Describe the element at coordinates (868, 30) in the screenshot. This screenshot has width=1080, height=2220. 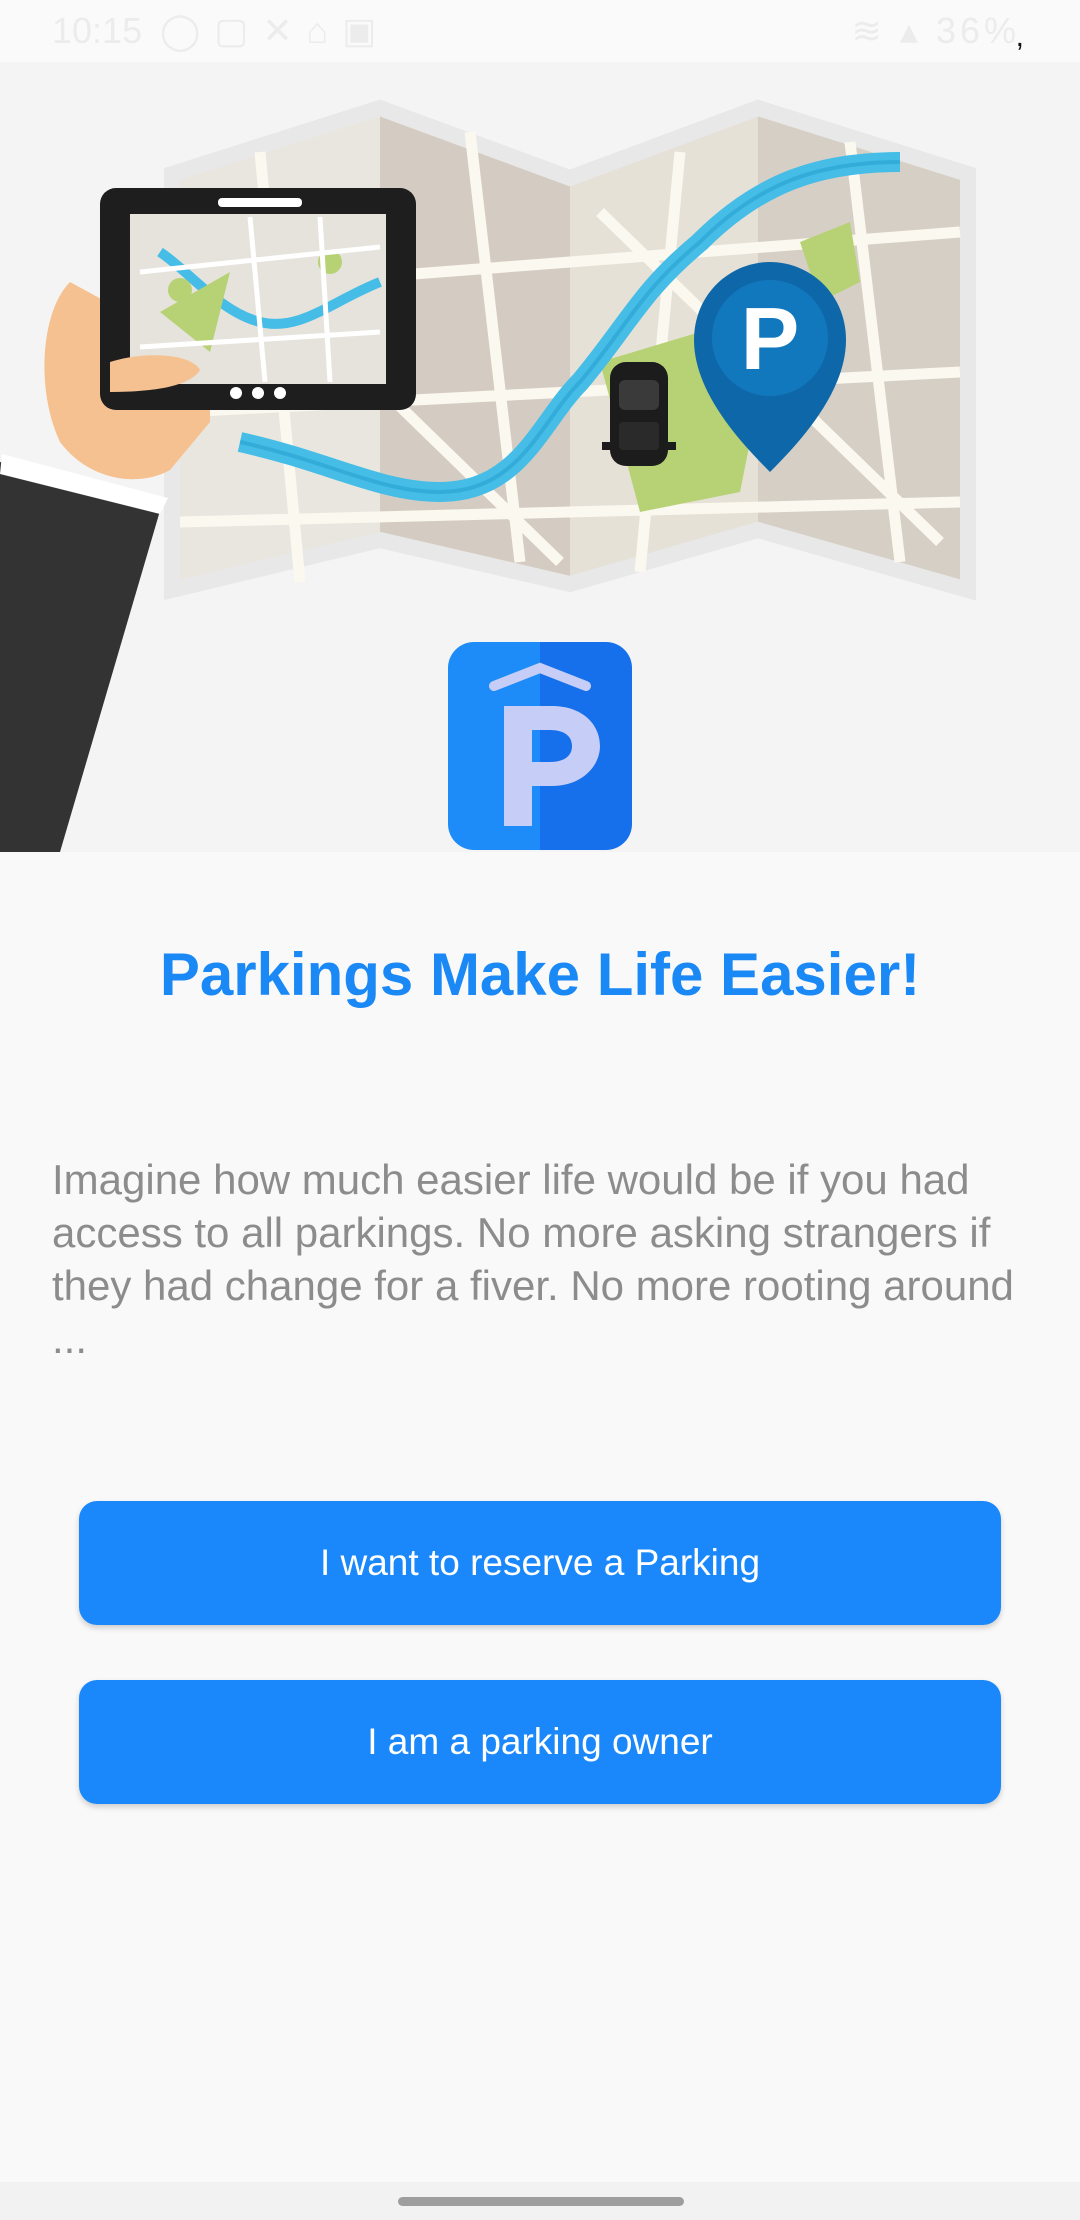
I see `wifi-icon: ≋` at that location.